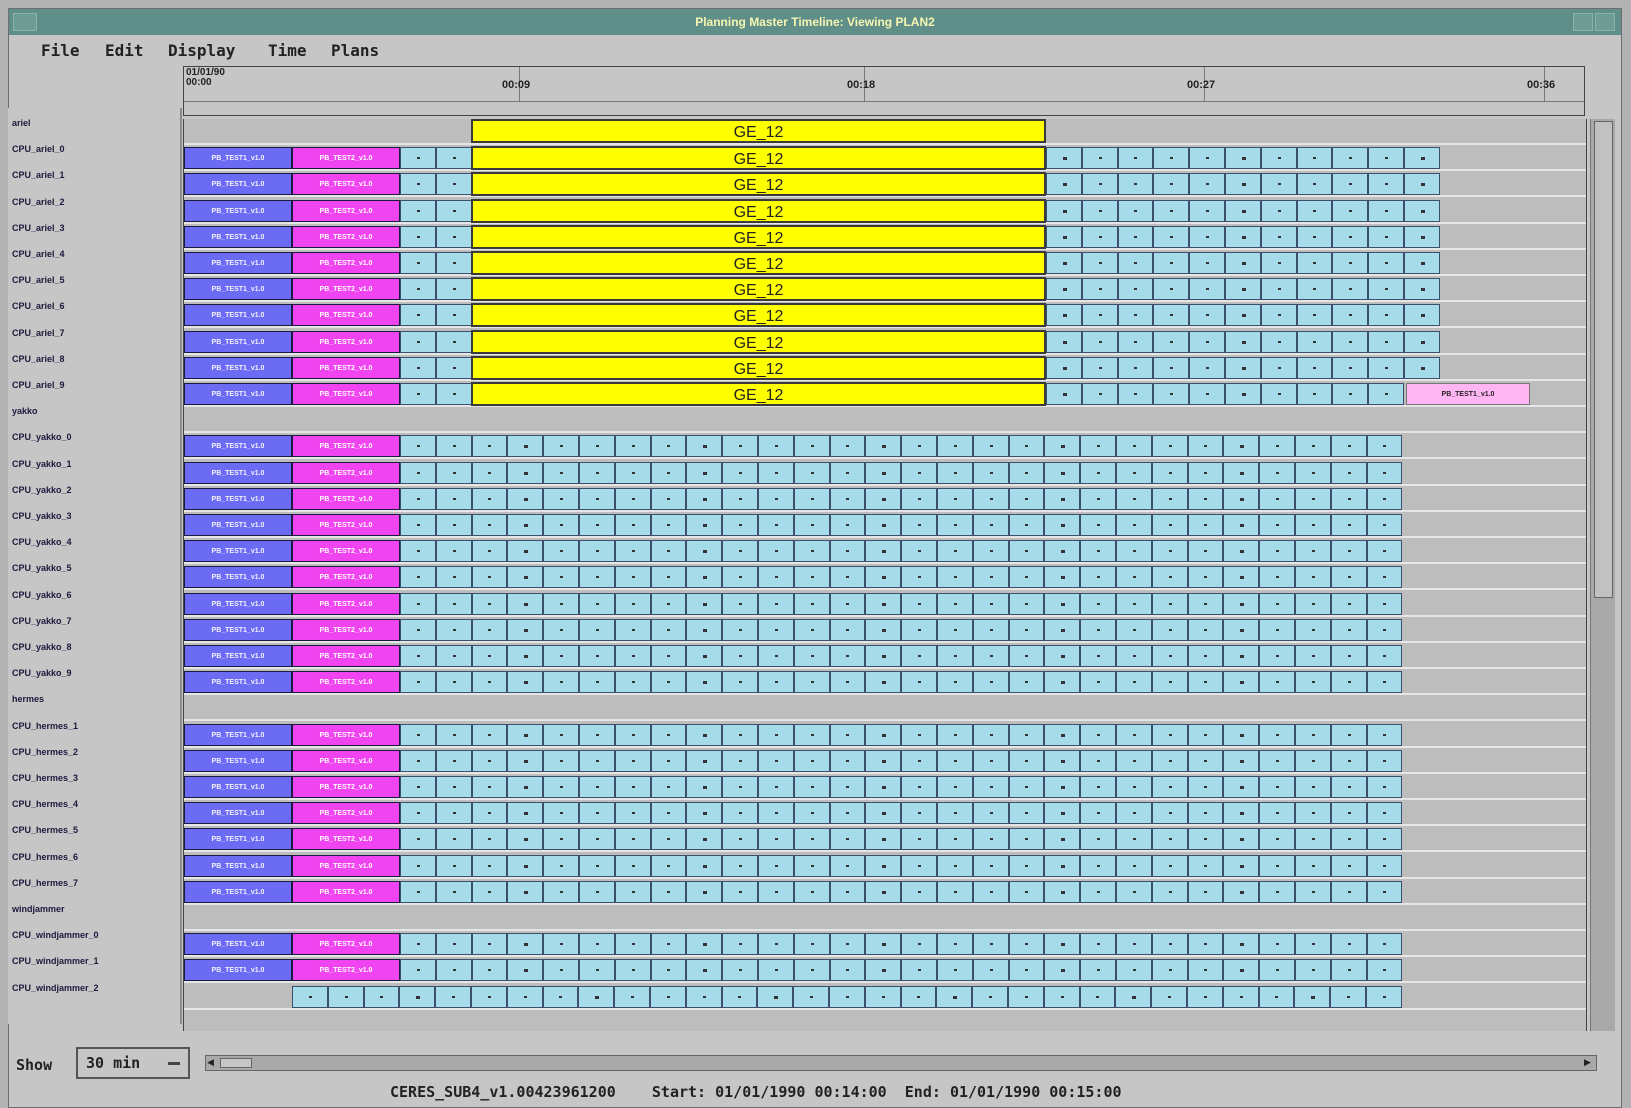 The image size is (1631, 1108). I want to click on ge-task-block: GE_12, so click(758, 158).